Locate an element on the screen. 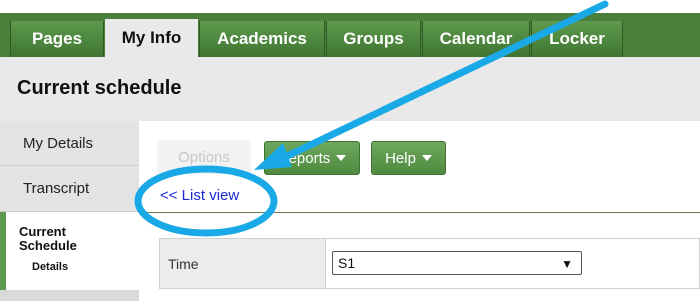  highlight-circle is located at coordinates (206, 201).